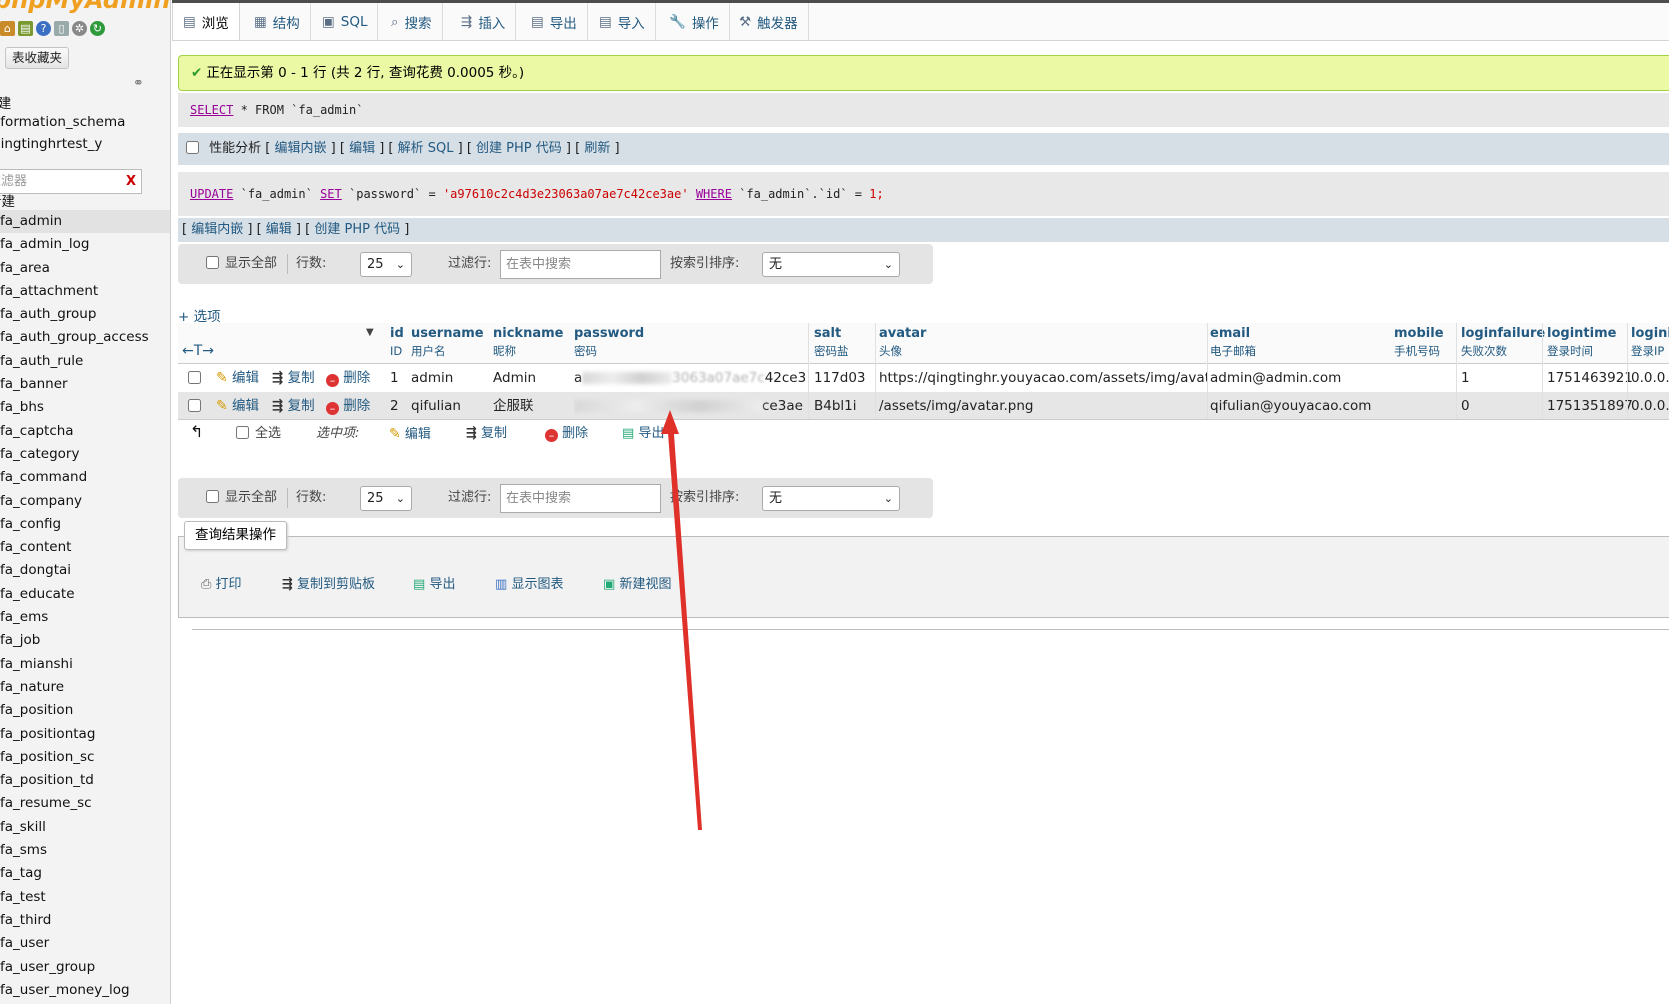 This screenshot has width=1669, height=1004. What do you see at coordinates (328, 582) in the screenshot?
I see `copy-to-clipboard-button: ⇶ 复制到剪贴板` at bounding box center [328, 582].